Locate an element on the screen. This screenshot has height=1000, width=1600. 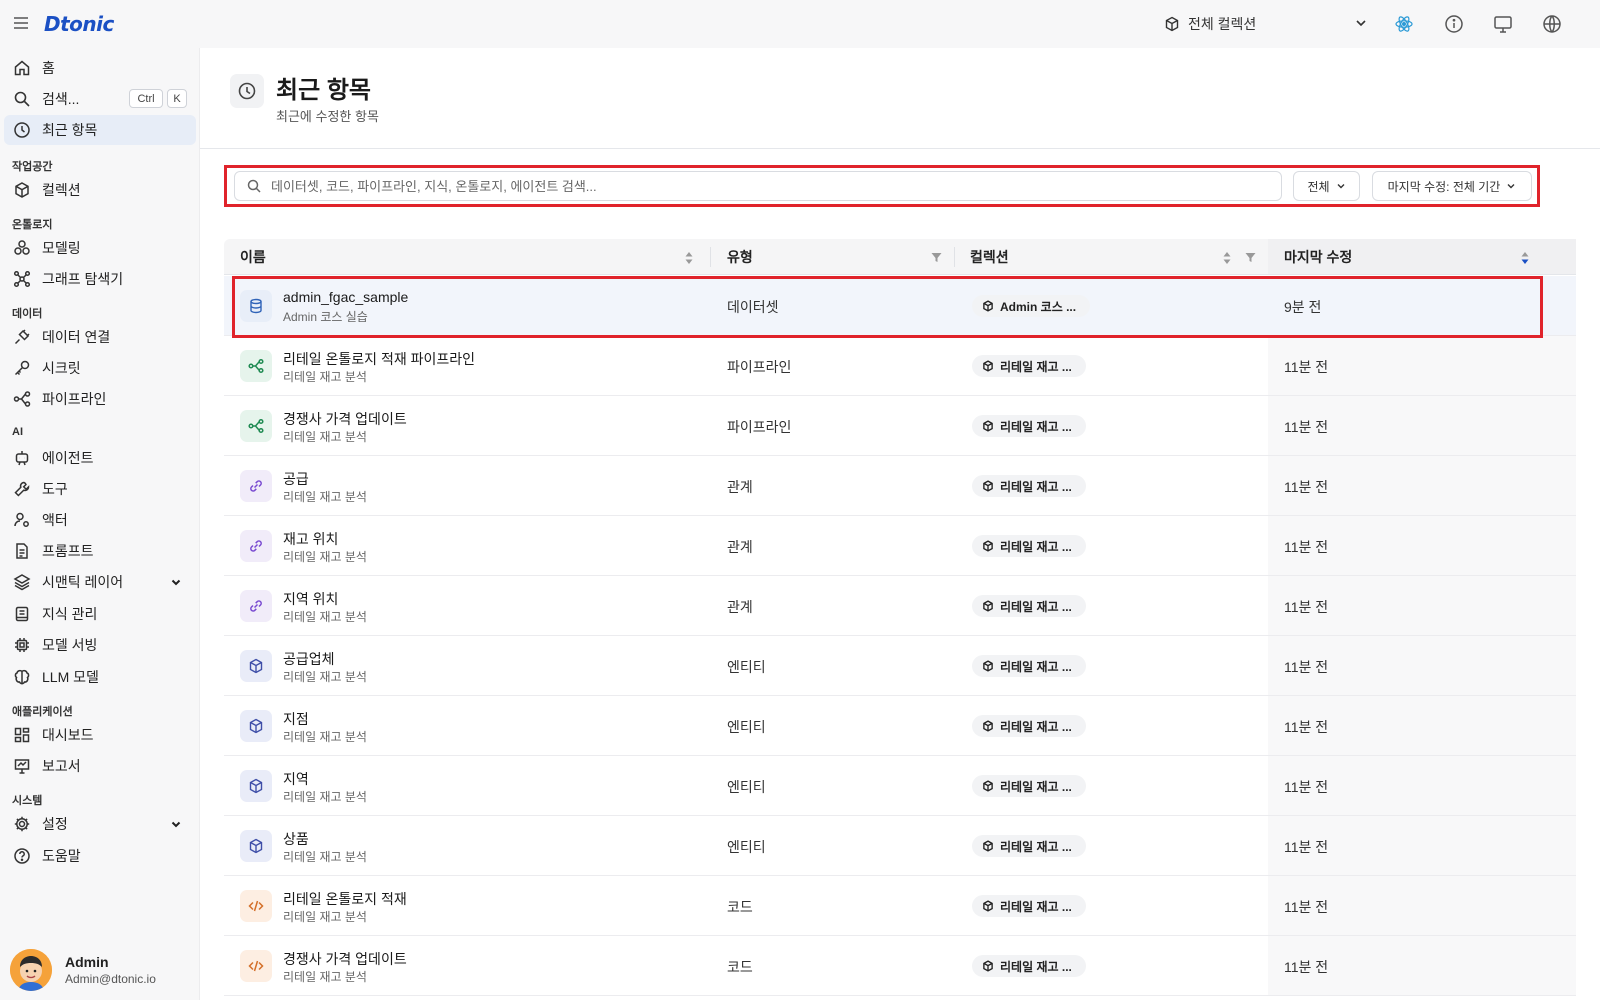
item-name: 리테일 온톨로지 적재 is located at coordinates (345, 899).